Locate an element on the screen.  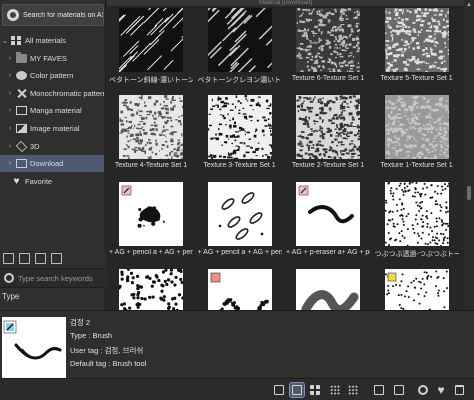
cube-icon is located at coordinates (21, 146).